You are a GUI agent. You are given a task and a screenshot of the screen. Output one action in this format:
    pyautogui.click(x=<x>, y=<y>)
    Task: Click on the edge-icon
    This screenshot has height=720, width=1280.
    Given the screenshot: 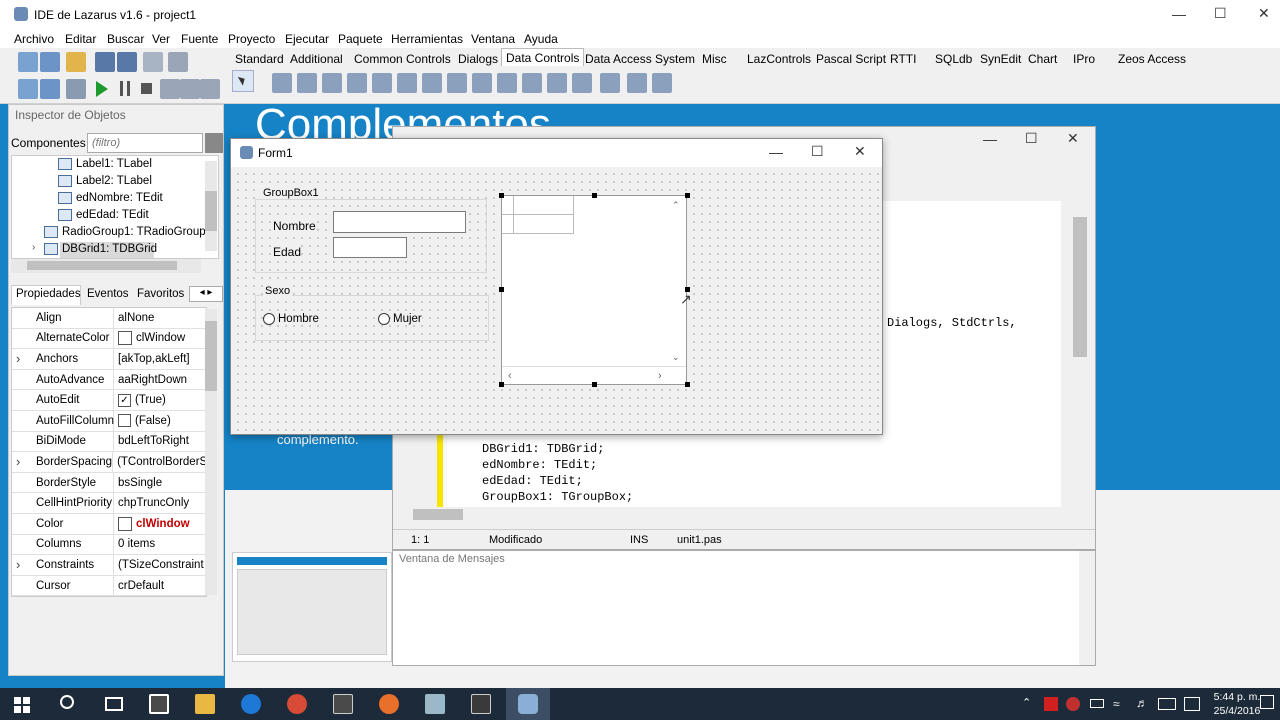 What is the action you would take?
    pyautogui.click(x=251, y=704)
    